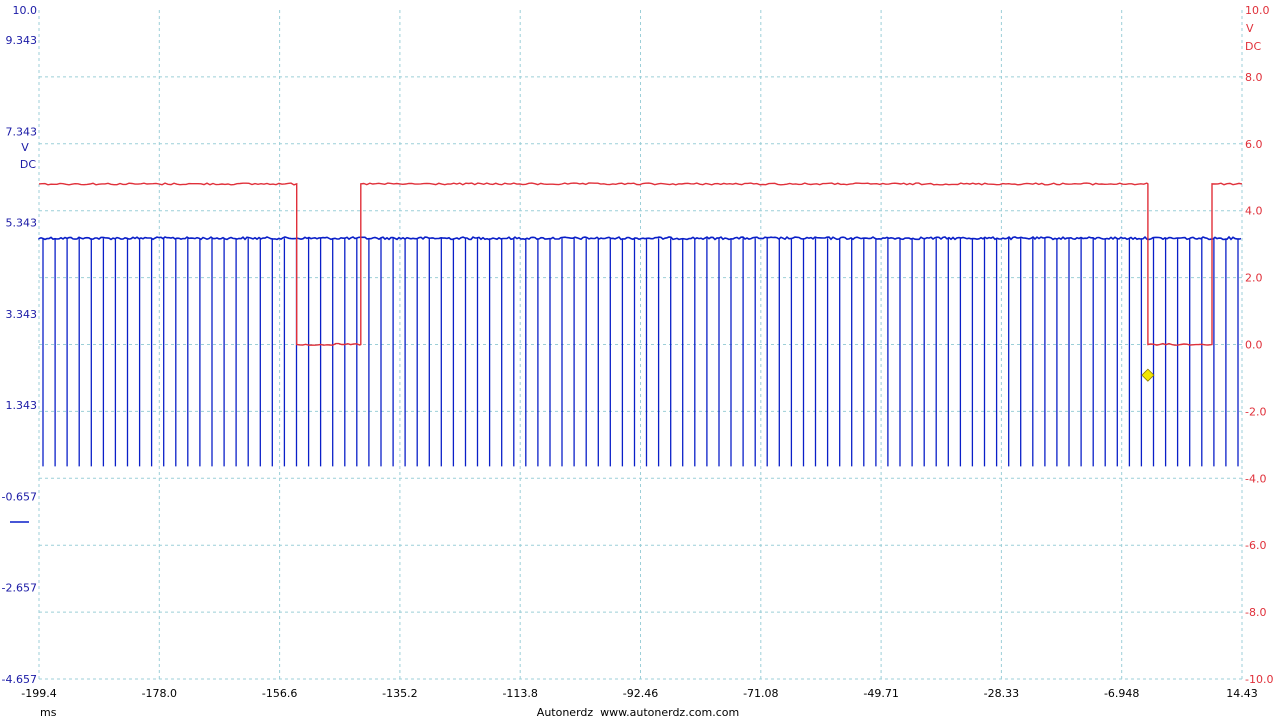 The width and height of the screenshot is (1280, 720). Describe the element at coordinates (1254, 211) in the screenshot. I see `right-tick-label: 4.0` at that location.